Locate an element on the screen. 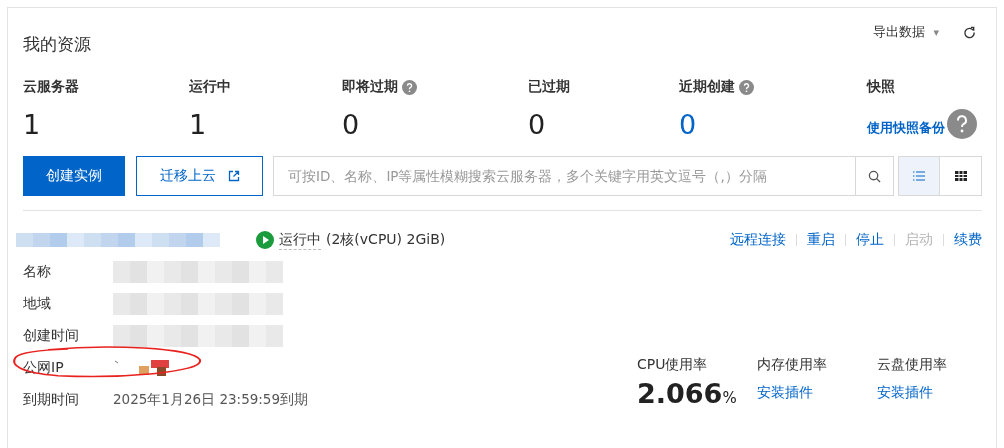 Image resolution: width=1004 pixels, height=448 pixels. detail-label: 创建时间 is located at coordinates (51, 336).